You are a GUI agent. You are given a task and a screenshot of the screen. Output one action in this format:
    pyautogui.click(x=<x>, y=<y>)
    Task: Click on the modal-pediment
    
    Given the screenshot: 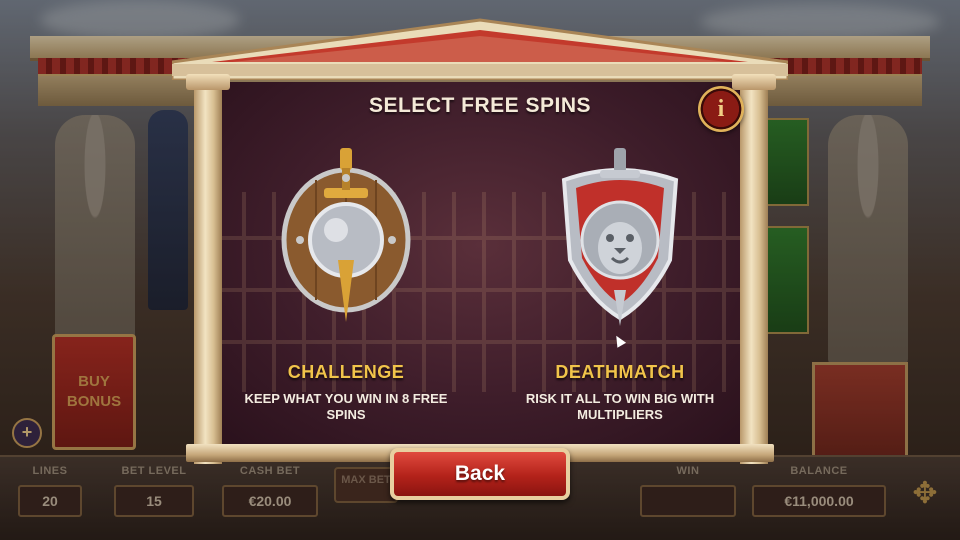 What is the action you would take?
    pyautogui.click(x=480, y=49)
    